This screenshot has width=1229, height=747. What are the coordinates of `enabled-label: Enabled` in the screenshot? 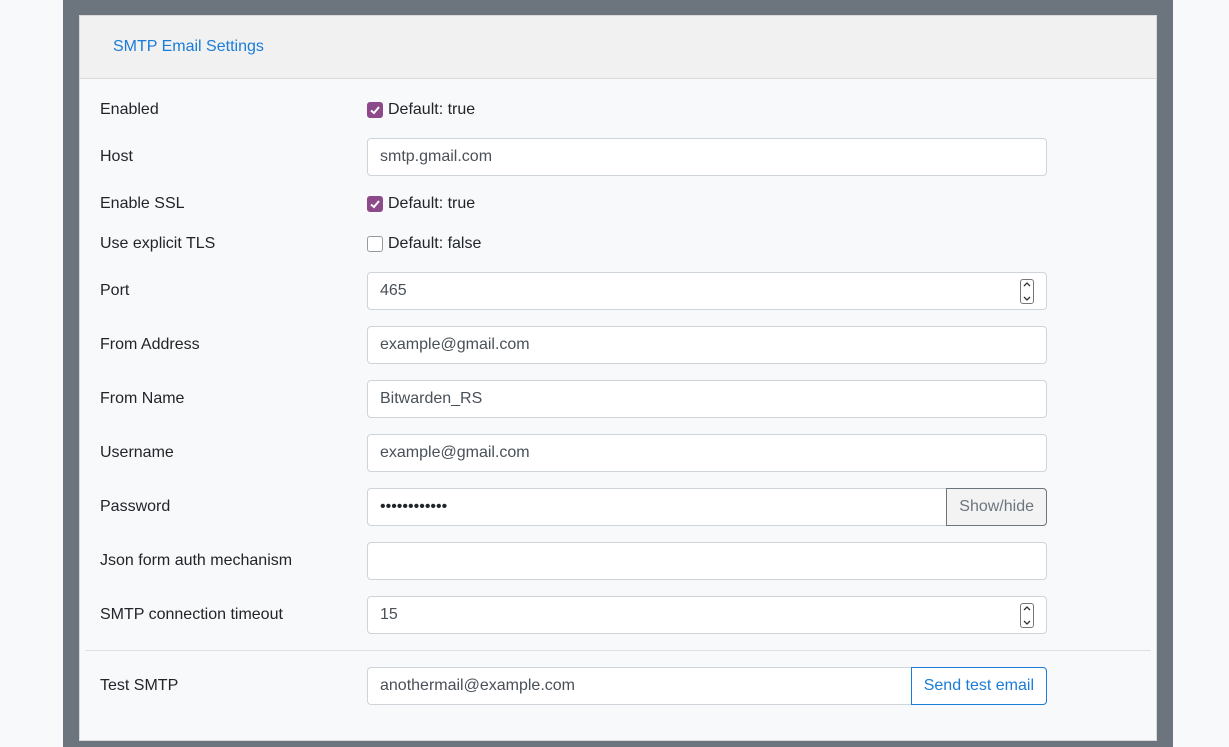 It's located at (129, 109).